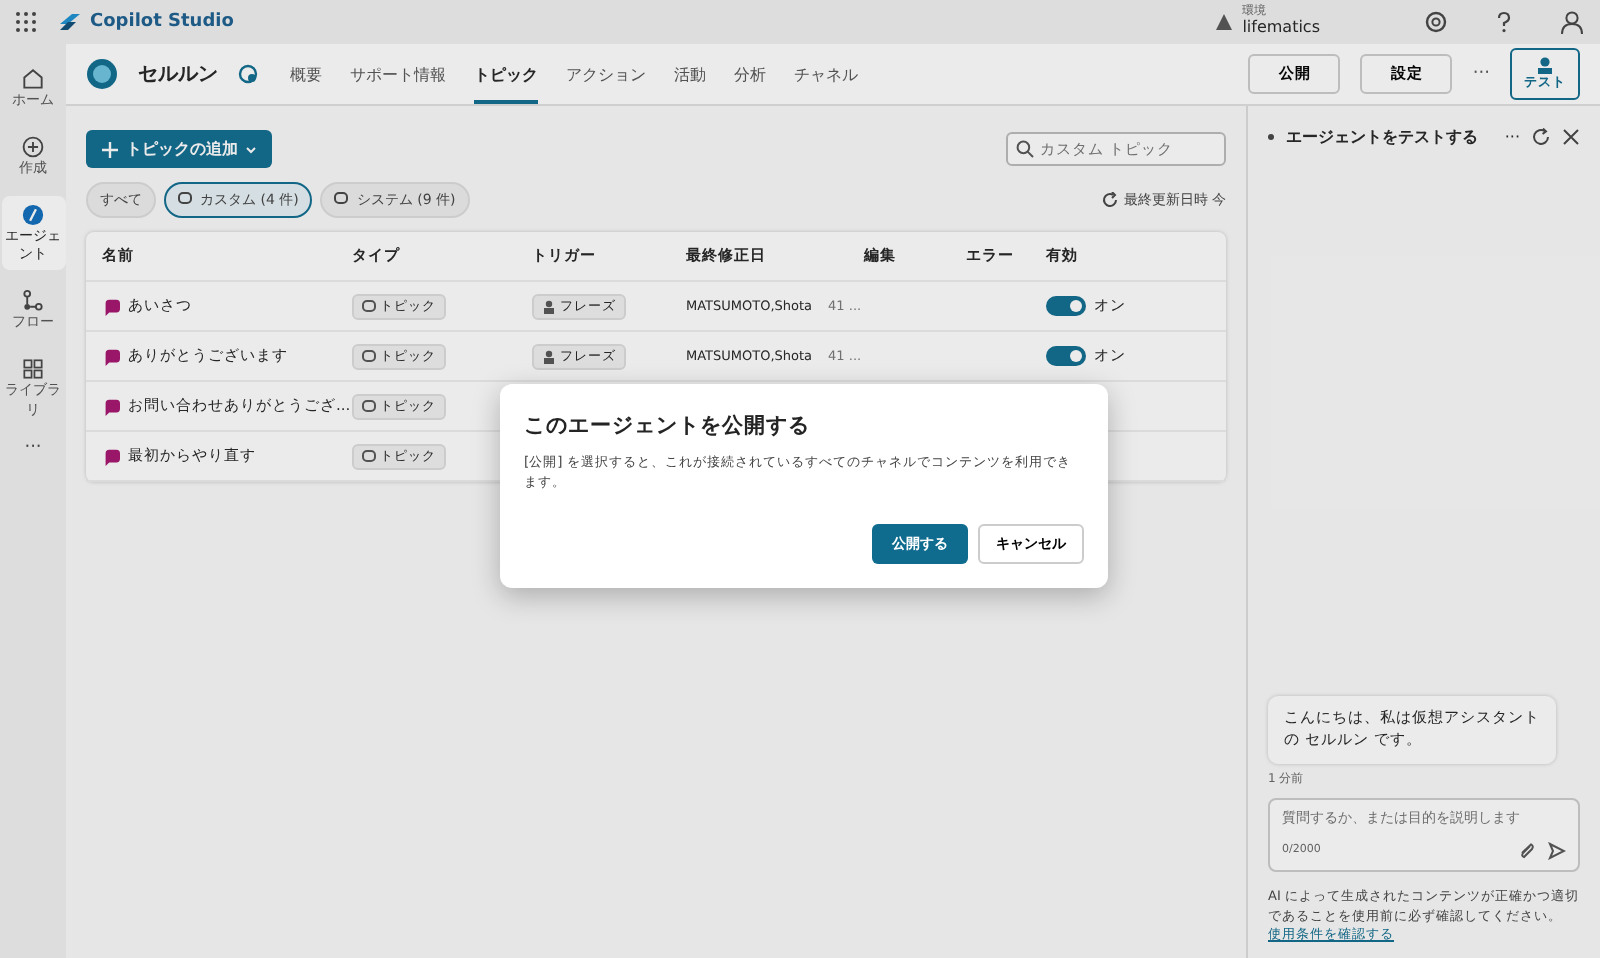 This screenshot has height=958, width=1600. I want to click on agent-icon, so click(33, 215).